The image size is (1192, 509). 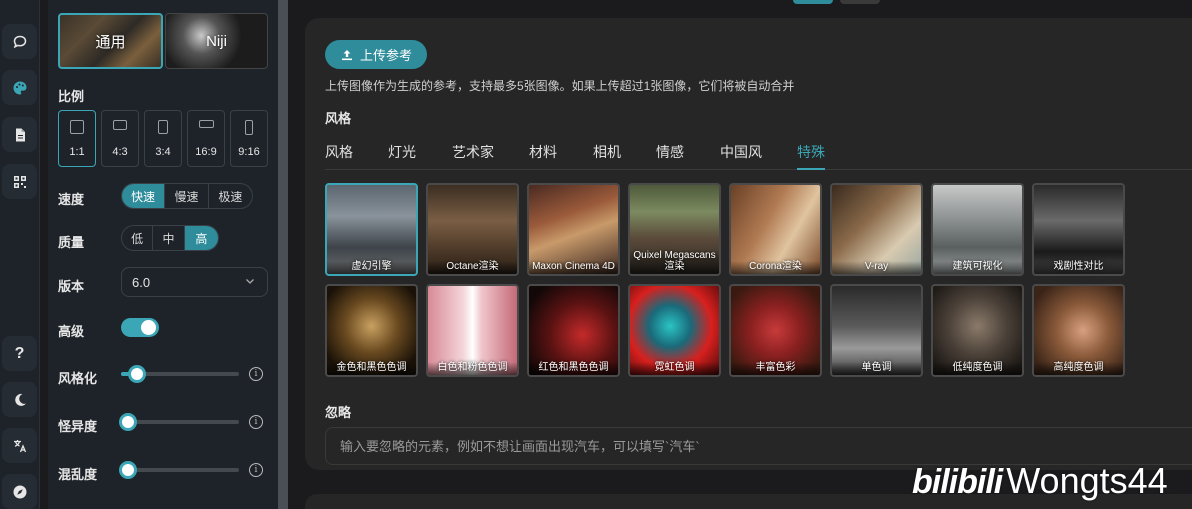 I want to click on qr-code-icon, so click(x=19, y=181).